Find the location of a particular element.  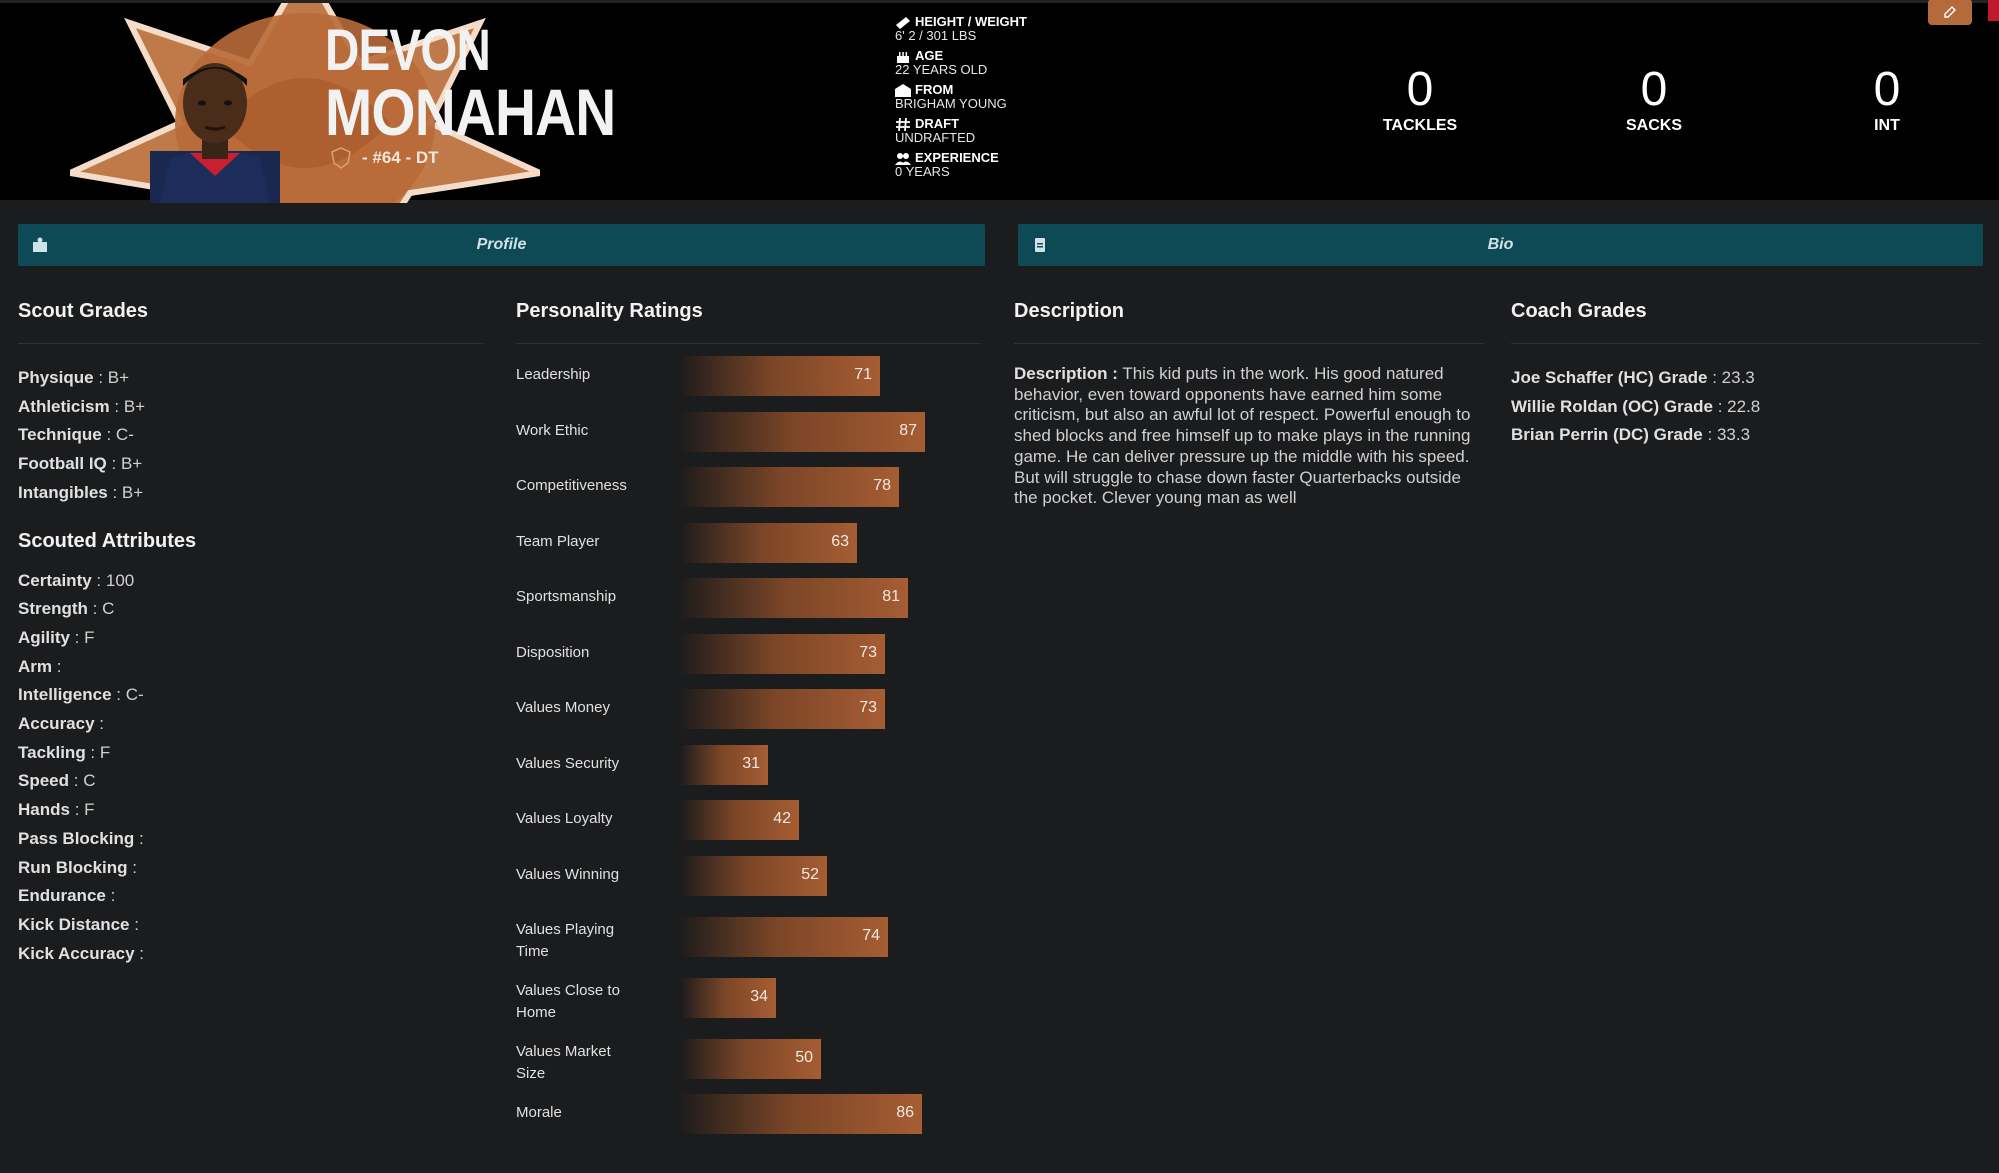

item-value: B+ is located at coordinates (132, 492).